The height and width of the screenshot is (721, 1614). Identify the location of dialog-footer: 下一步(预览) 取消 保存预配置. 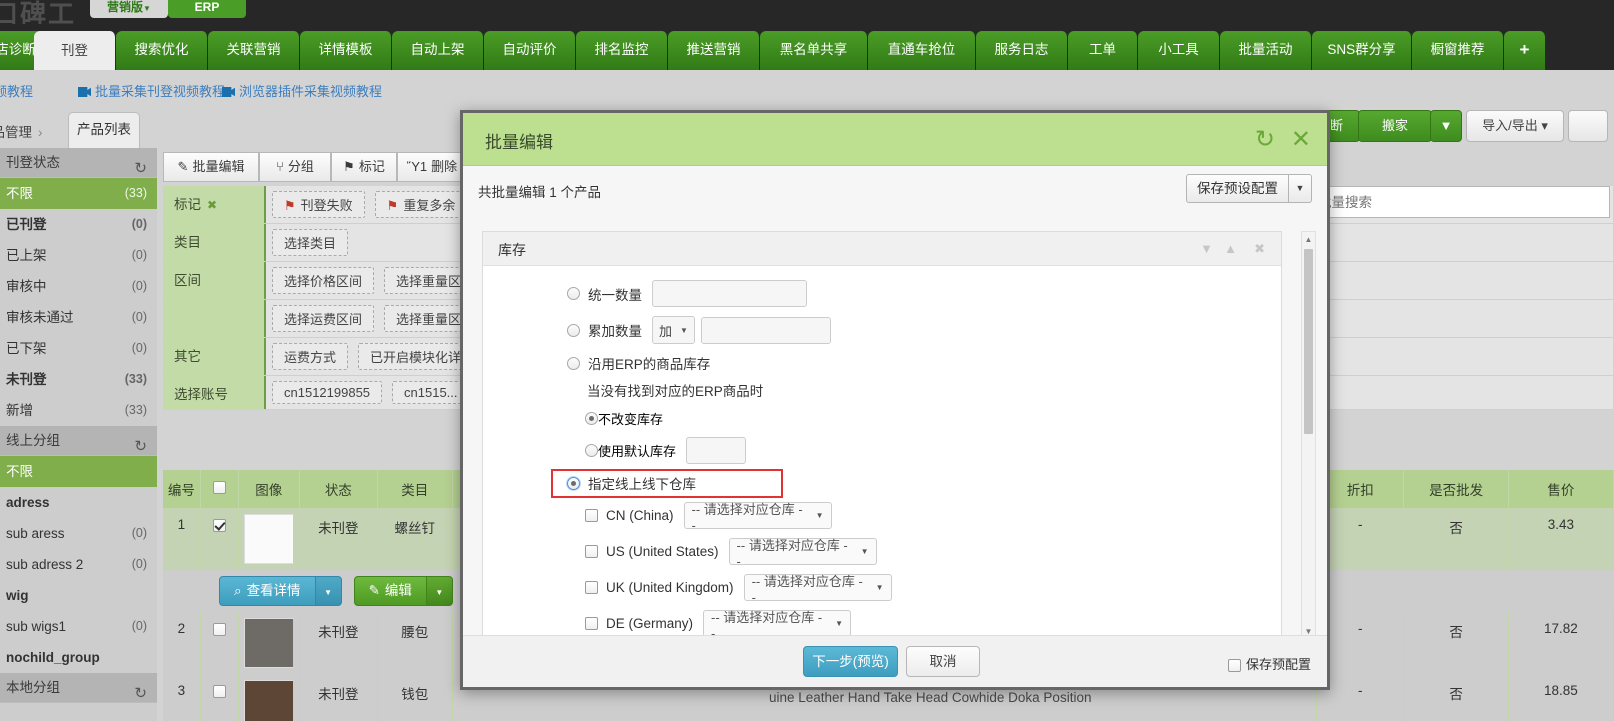
(895, 661).